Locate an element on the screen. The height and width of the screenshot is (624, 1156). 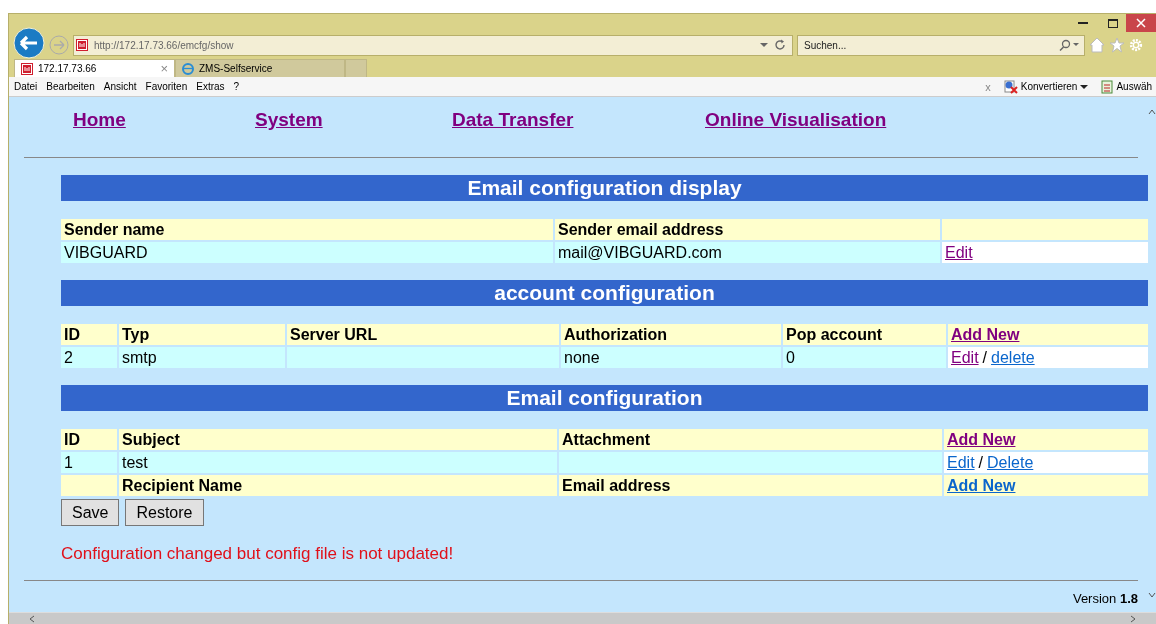
refresh-icon is located at coordinates (780, 45).